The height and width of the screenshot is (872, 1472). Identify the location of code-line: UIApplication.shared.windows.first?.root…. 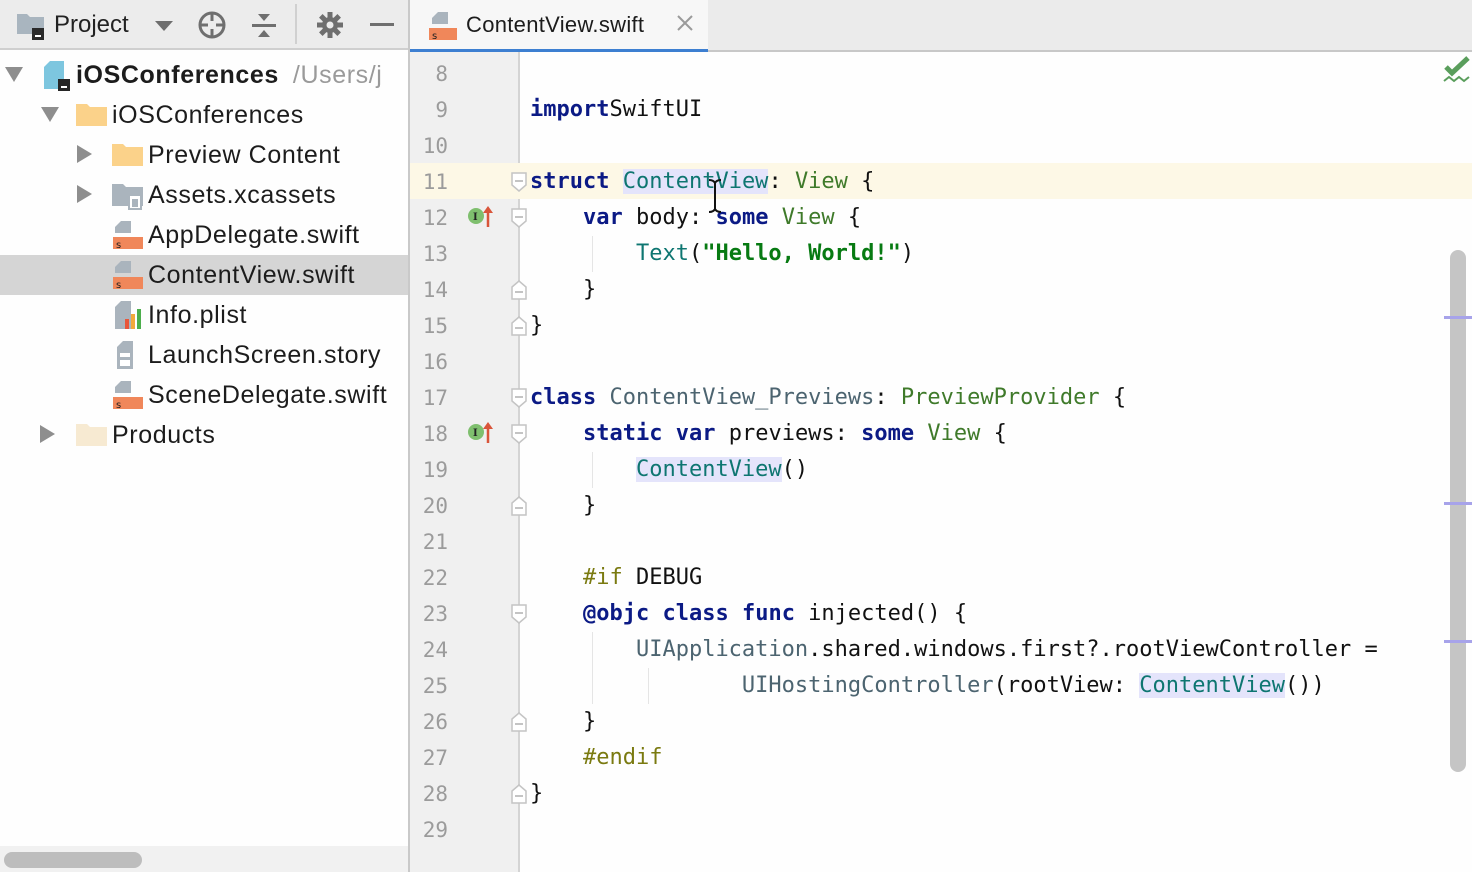
(954, 650).